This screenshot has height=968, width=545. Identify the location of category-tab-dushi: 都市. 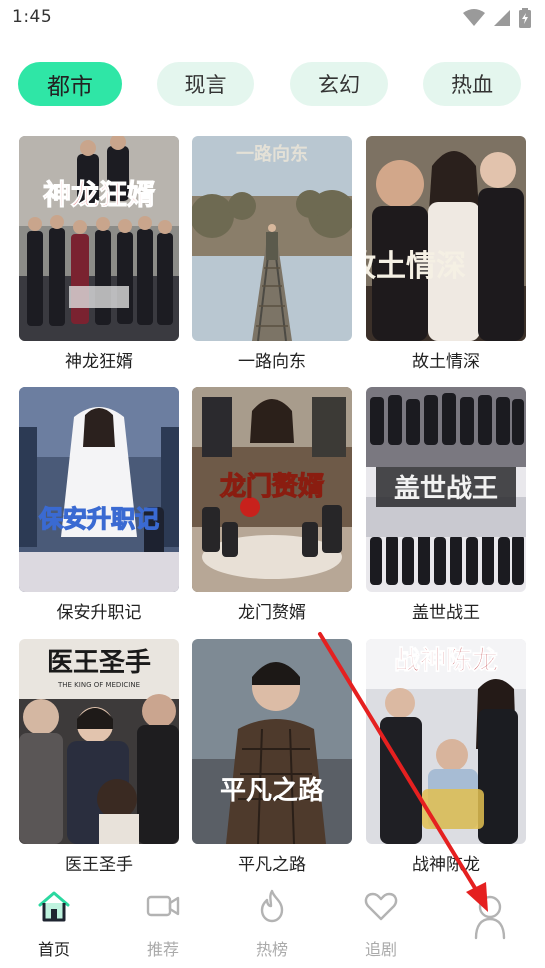
(70, 84).